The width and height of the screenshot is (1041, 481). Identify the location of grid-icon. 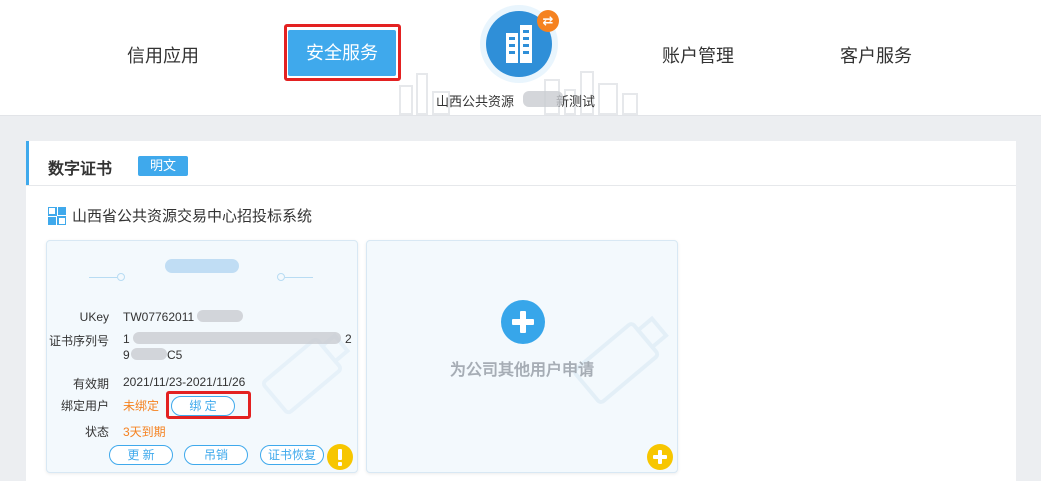
(57, 216).